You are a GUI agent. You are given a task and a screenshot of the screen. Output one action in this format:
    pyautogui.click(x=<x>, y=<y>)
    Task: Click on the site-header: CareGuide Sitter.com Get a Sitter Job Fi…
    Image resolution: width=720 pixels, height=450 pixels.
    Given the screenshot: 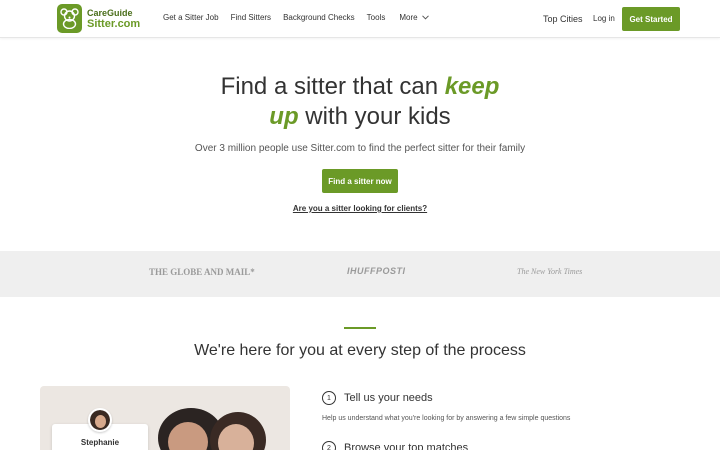 What is the action you would take?
    pyautogui.click(x=360, y=19)
    